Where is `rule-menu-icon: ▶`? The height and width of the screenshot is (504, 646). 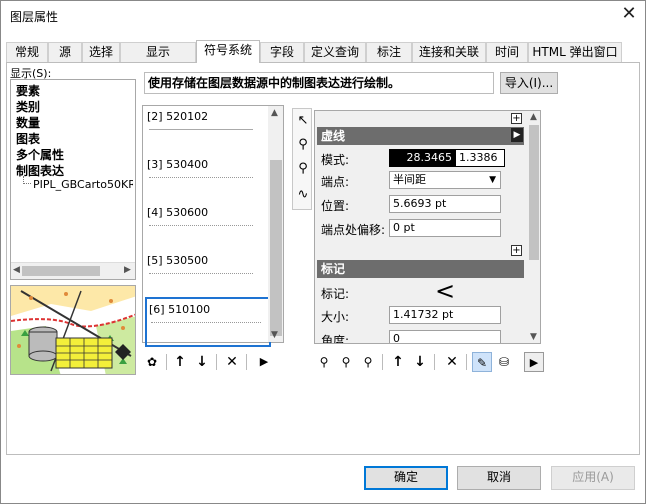 rule-menu-icon: ▶ is located at coordinates (264, 362).